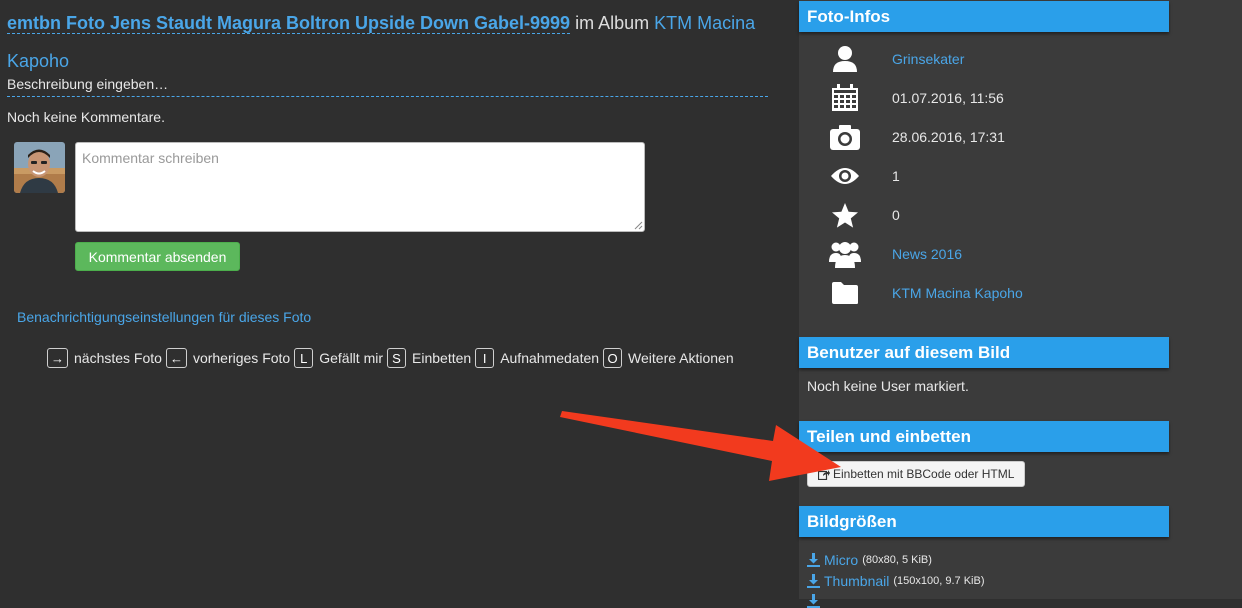  What do you see at coordinates (157, 256) in the screenshot?
I see `submit-comment-button: Kommentar absenden` at bounding box center [157, 256].